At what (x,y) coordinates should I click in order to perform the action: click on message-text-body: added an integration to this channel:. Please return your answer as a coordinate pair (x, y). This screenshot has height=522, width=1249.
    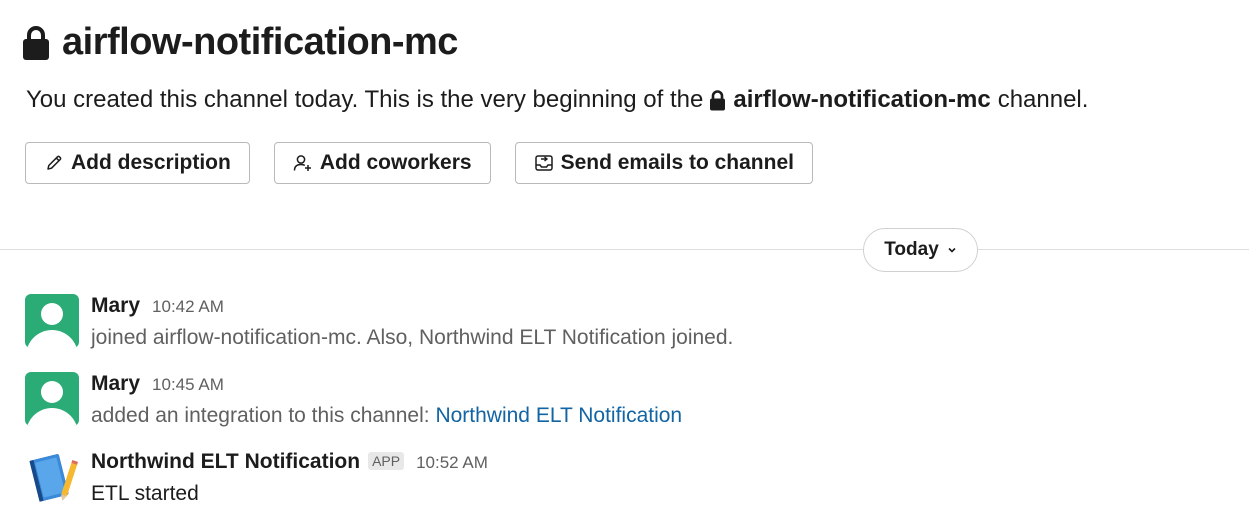
    Looking at the image, I should click on (260, 415).